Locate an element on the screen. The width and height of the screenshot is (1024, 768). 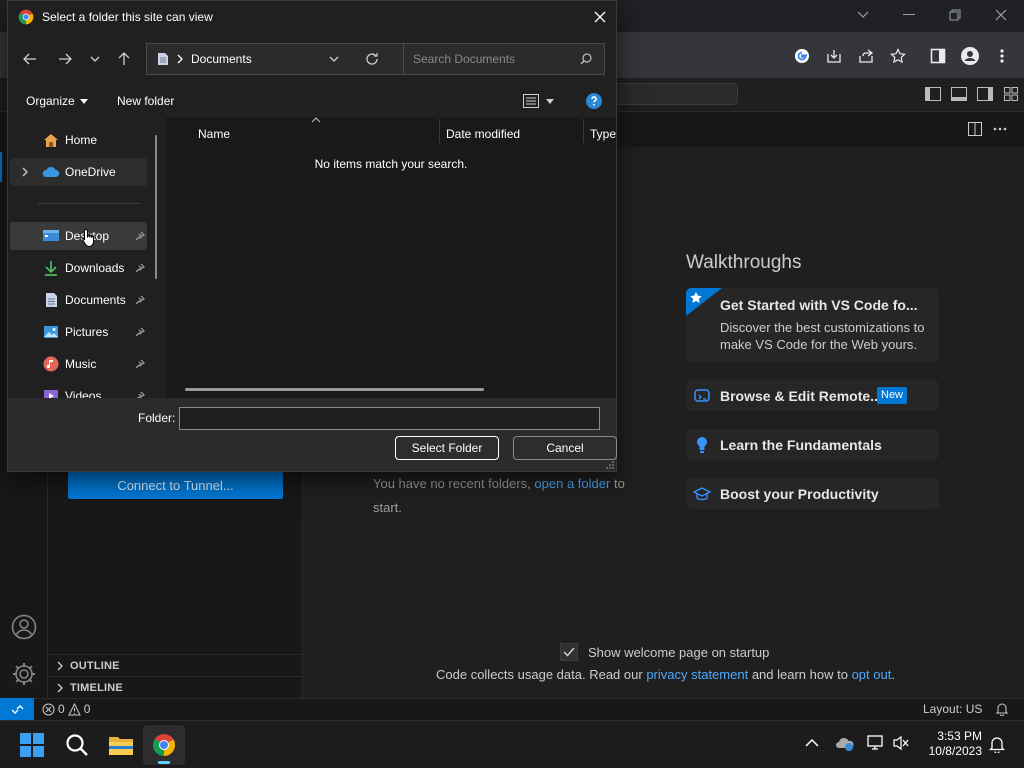
horizontal-scrollbar is located at coordinates (334, 389).